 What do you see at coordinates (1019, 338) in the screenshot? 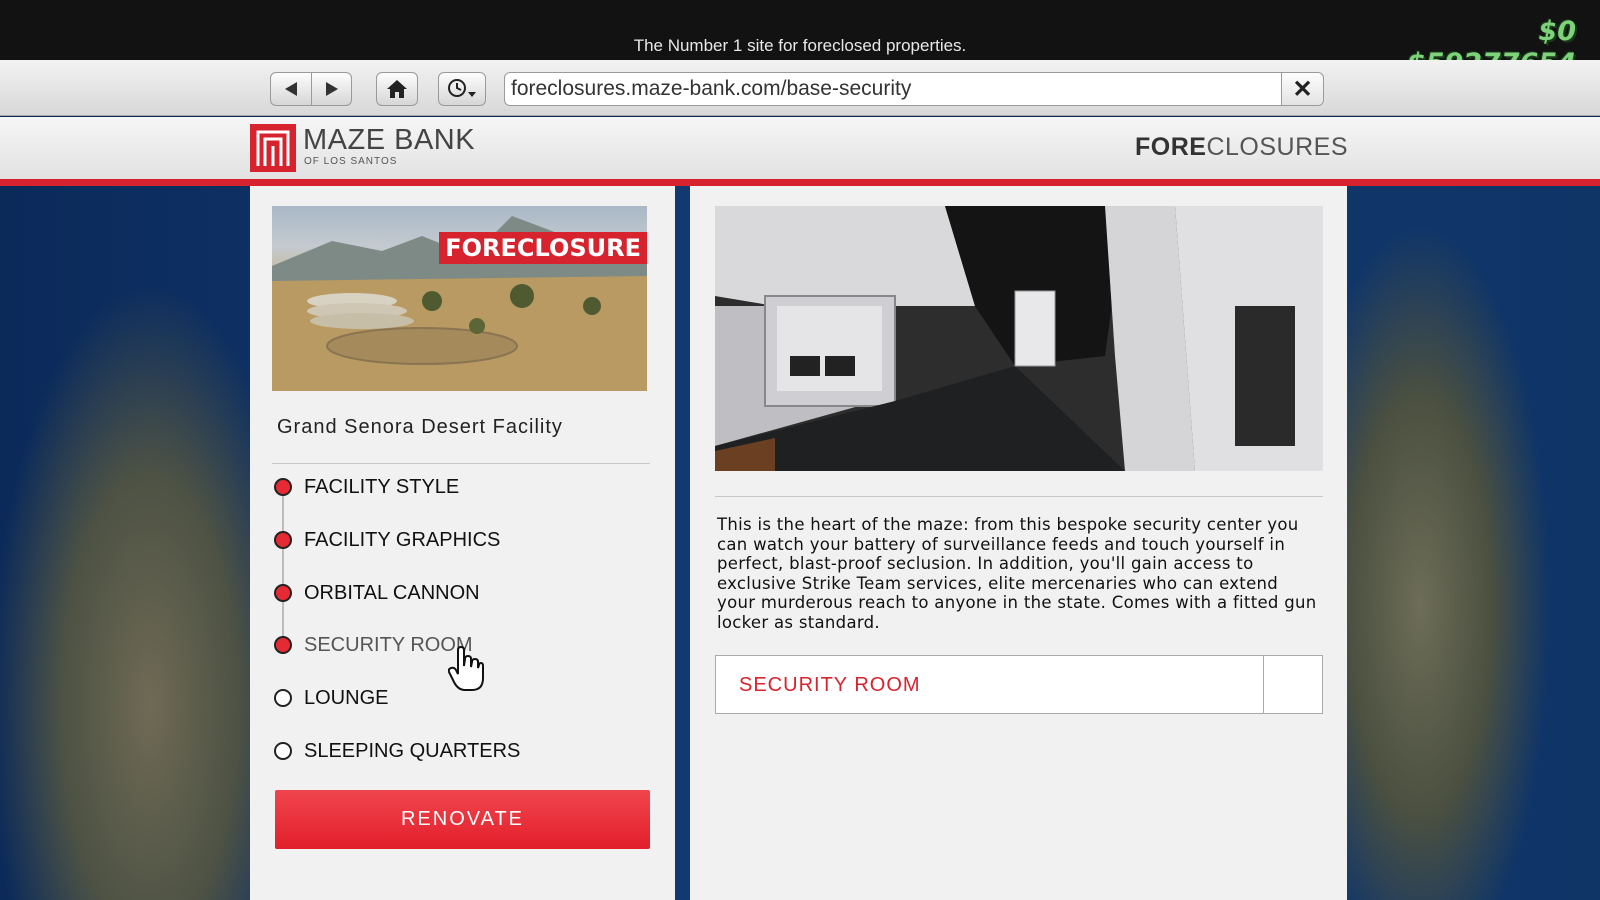
I see `security-room-photo` at bounding box center [1019, 338].